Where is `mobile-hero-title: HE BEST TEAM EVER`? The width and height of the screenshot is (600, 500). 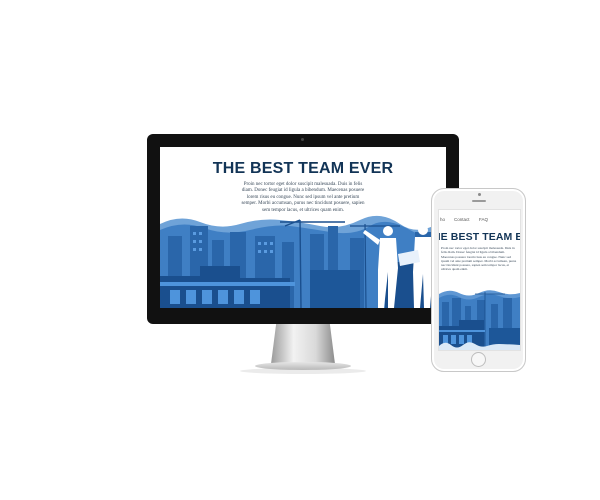
mobile-hero-title: HE BEST TEAM EVER is located at coordinates (479, 237).